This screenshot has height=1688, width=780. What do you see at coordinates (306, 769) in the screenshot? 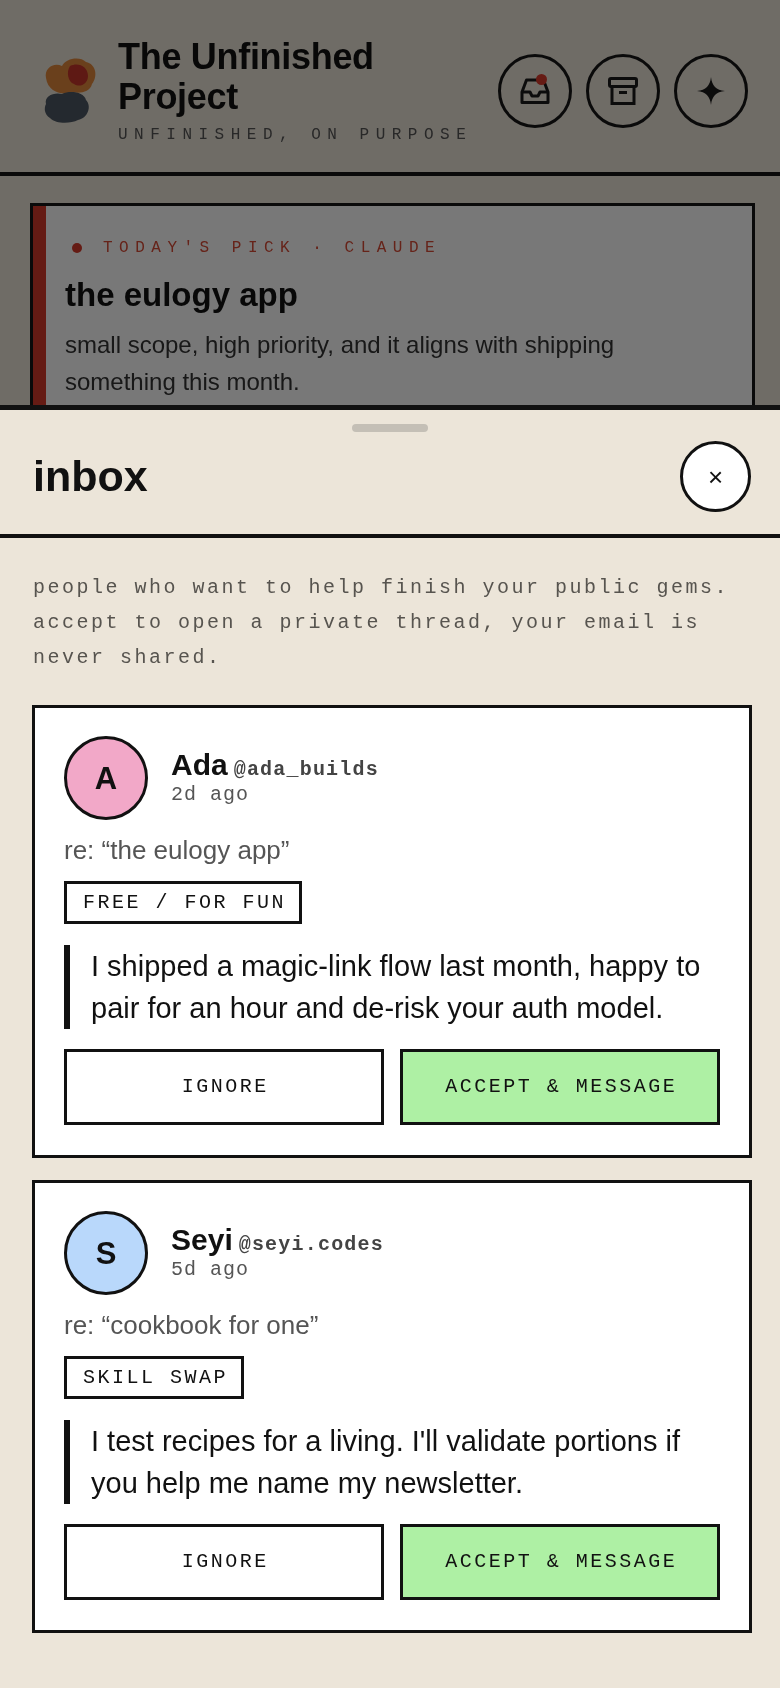
I see `sender-handle: @ada_builds` at bounding box center [306, 769].